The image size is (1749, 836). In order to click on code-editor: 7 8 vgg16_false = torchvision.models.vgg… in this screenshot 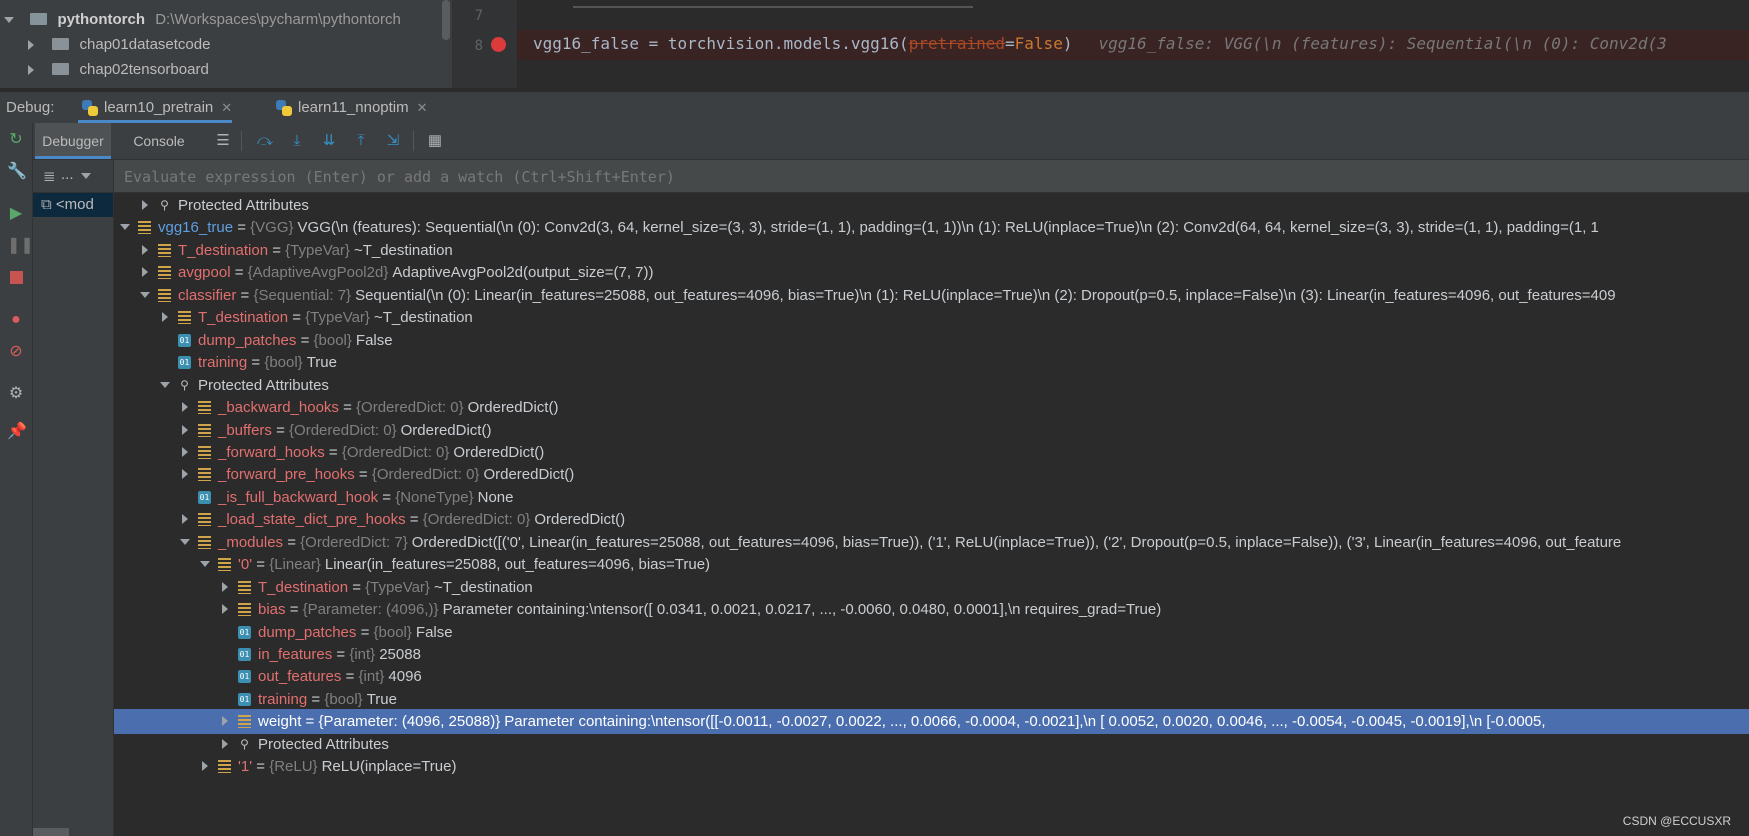, I will do `click(1101, 44)`.